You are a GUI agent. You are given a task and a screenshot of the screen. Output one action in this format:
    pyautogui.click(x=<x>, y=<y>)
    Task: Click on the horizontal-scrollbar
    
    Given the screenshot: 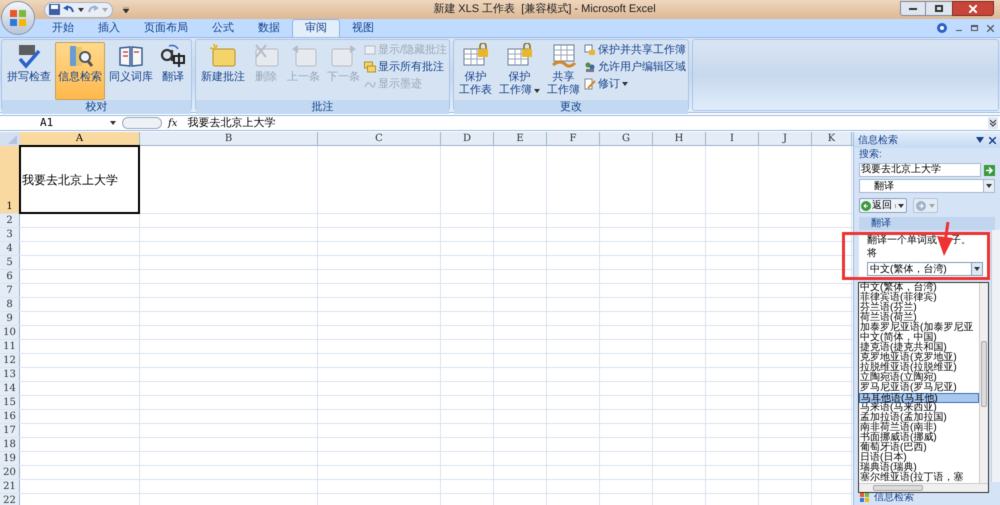 What is the action you would take?
    pyautogui.click(x=923, y=487)
    